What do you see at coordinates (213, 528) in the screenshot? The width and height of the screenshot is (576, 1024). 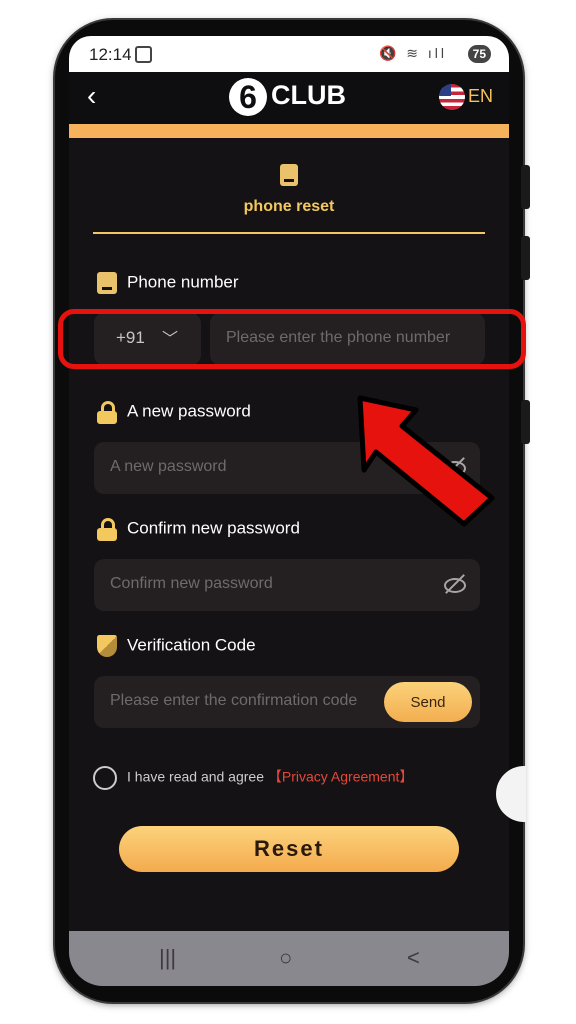 I see `confirm-password-label-text: Confirm new password` at bounding box center [213, 528].